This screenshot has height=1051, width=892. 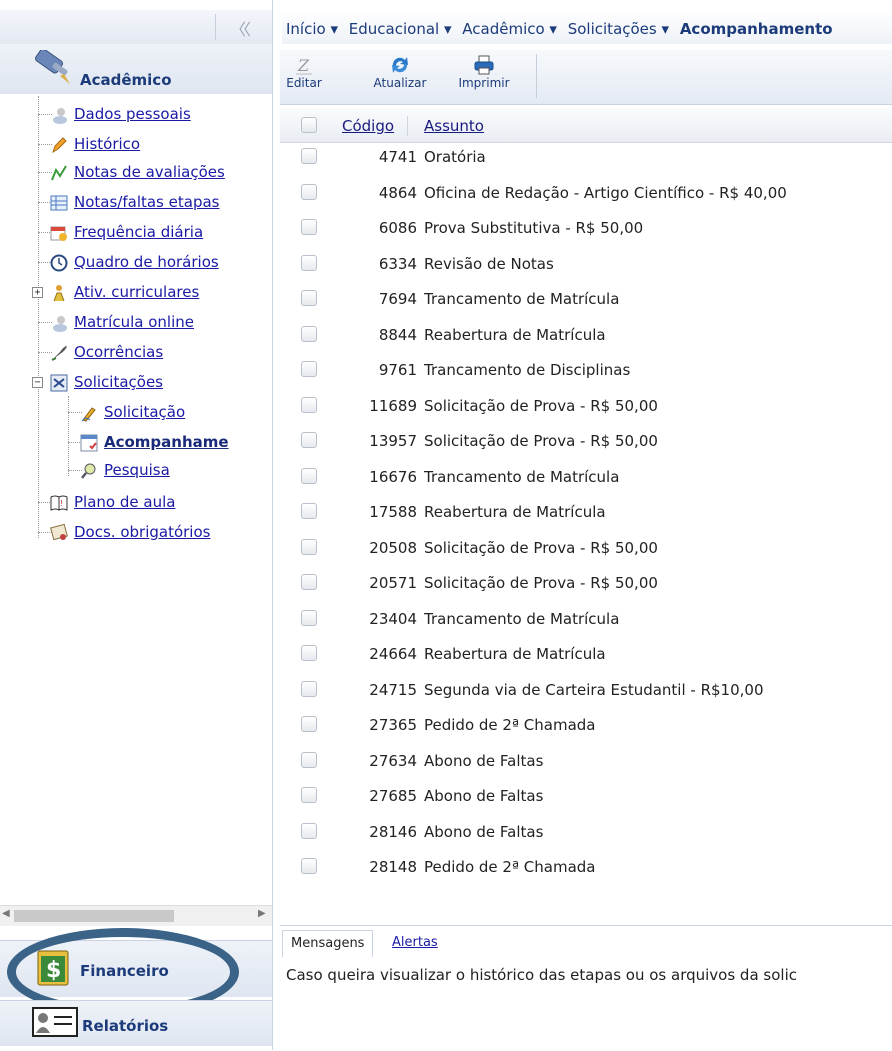 I want to click on sidebar-item-label: Ocorrências, so click(x=118, y=352).